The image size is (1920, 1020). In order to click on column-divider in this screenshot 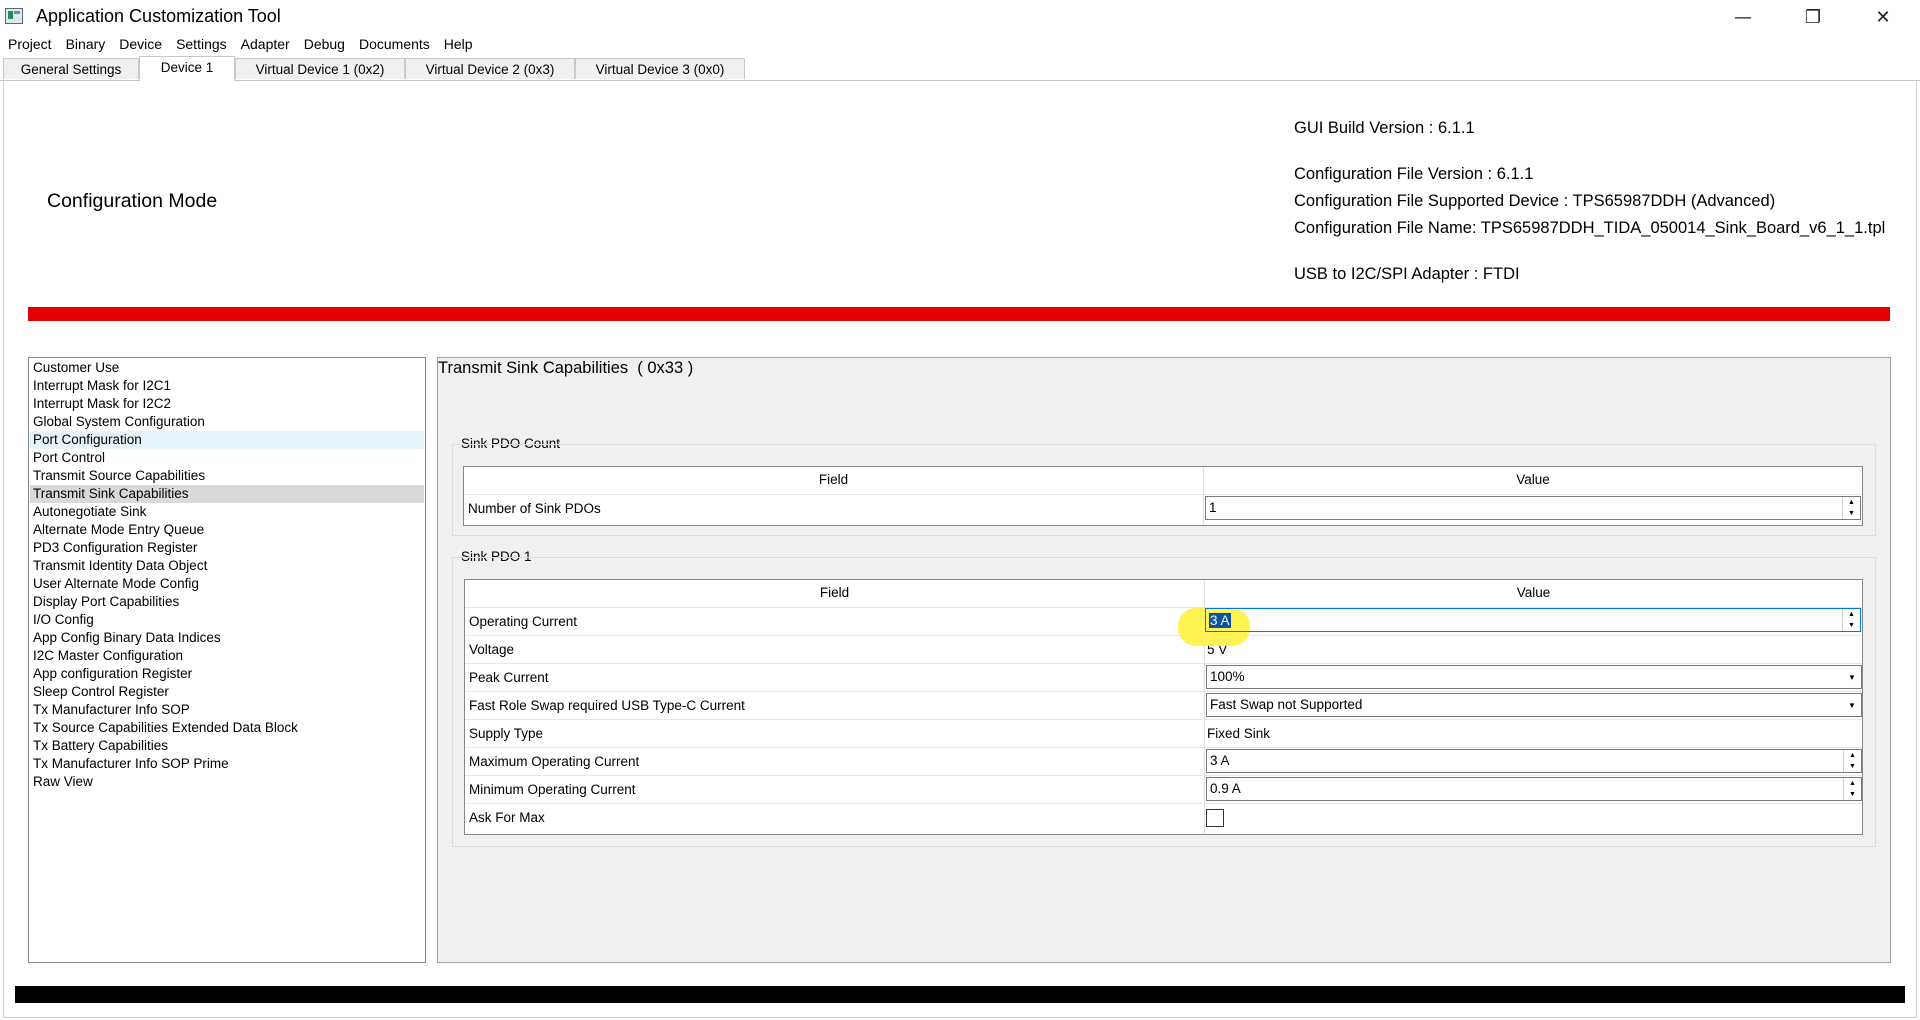, I will do `click(1203, 496)`.